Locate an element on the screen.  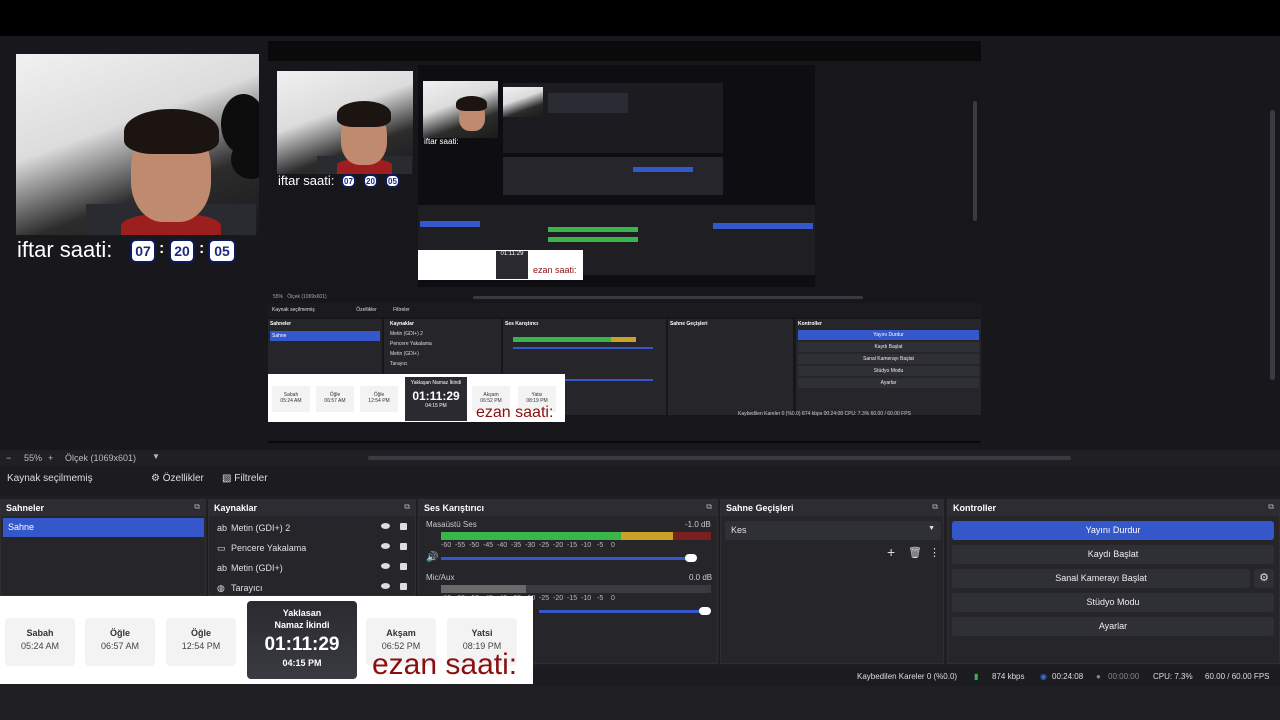
prayer-card: Öğle 12:54 PM is located at coordinates (201, 642).